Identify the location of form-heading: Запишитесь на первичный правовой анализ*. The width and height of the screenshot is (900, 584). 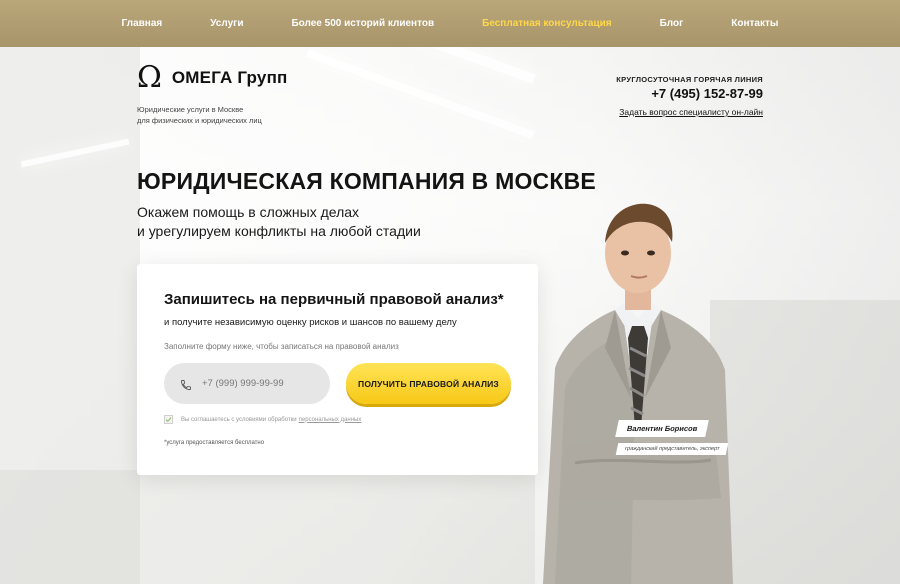
(334, 299).